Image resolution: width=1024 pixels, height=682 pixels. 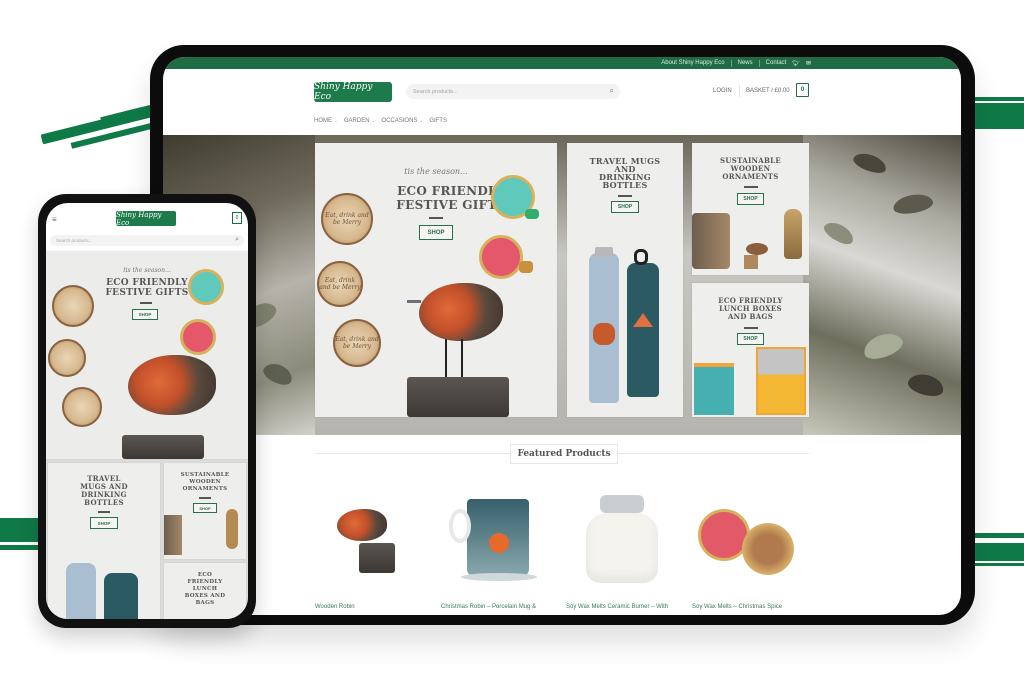 I want to click on topbar-link-contact: Contact, so click(x=776, y=63).